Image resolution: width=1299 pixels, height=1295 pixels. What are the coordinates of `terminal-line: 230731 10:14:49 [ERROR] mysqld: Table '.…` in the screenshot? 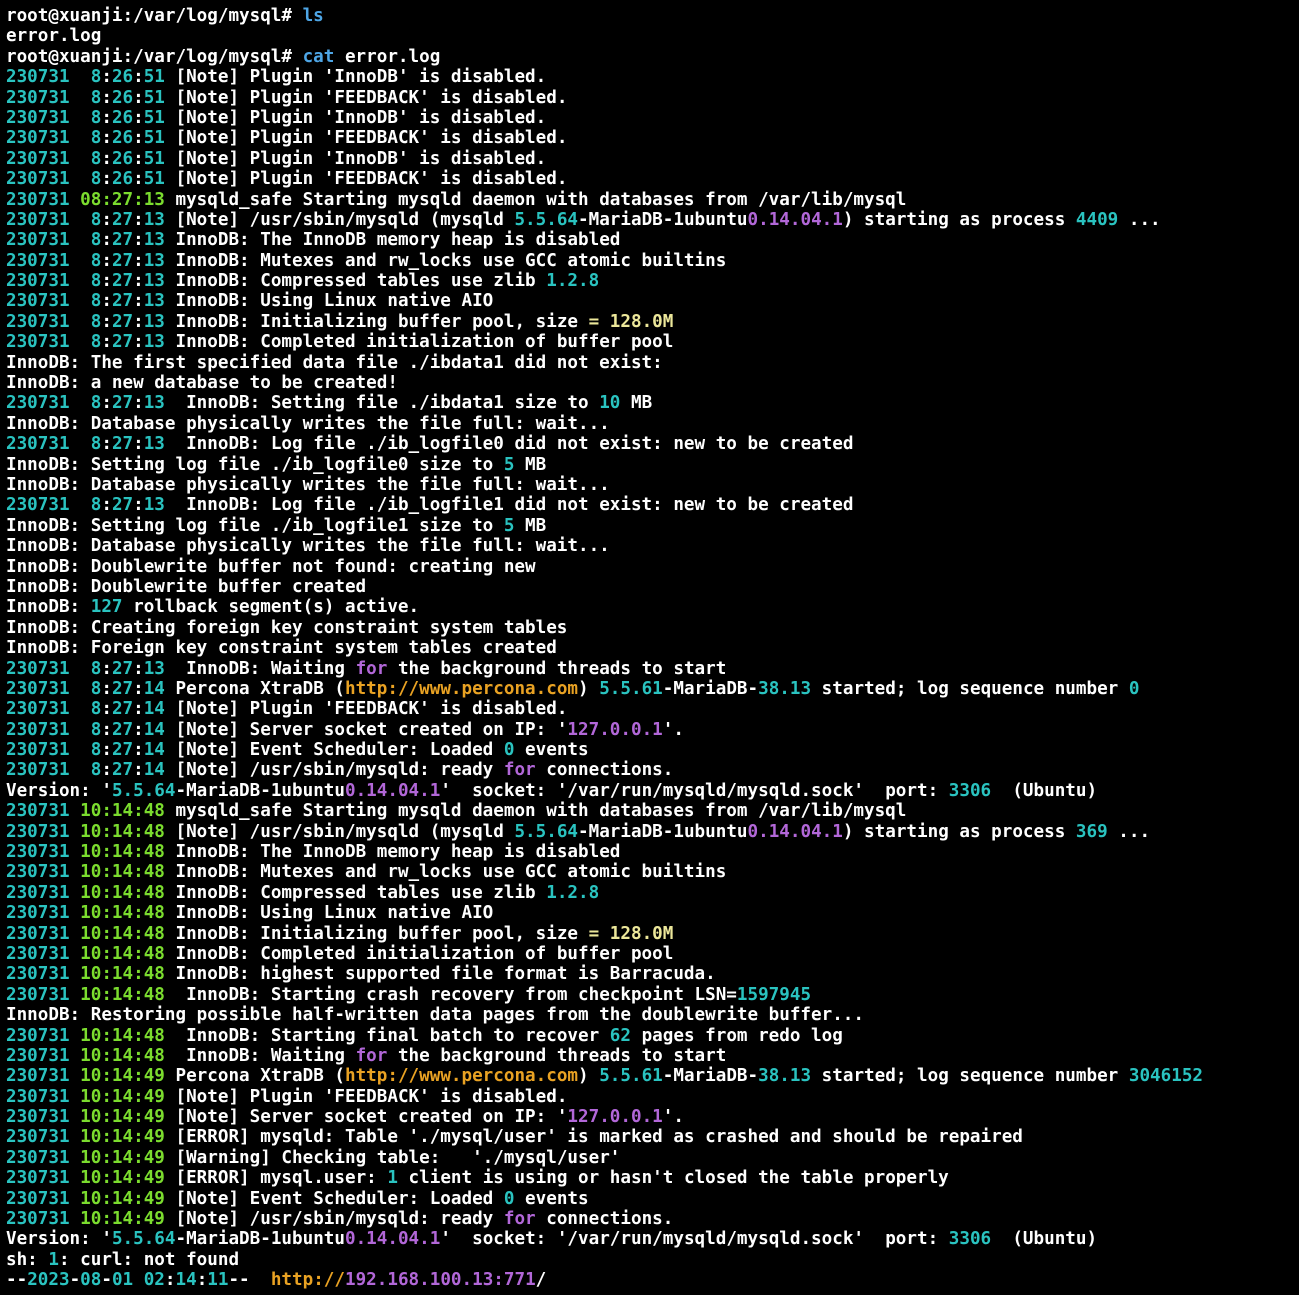 It's located at (652, 1137).